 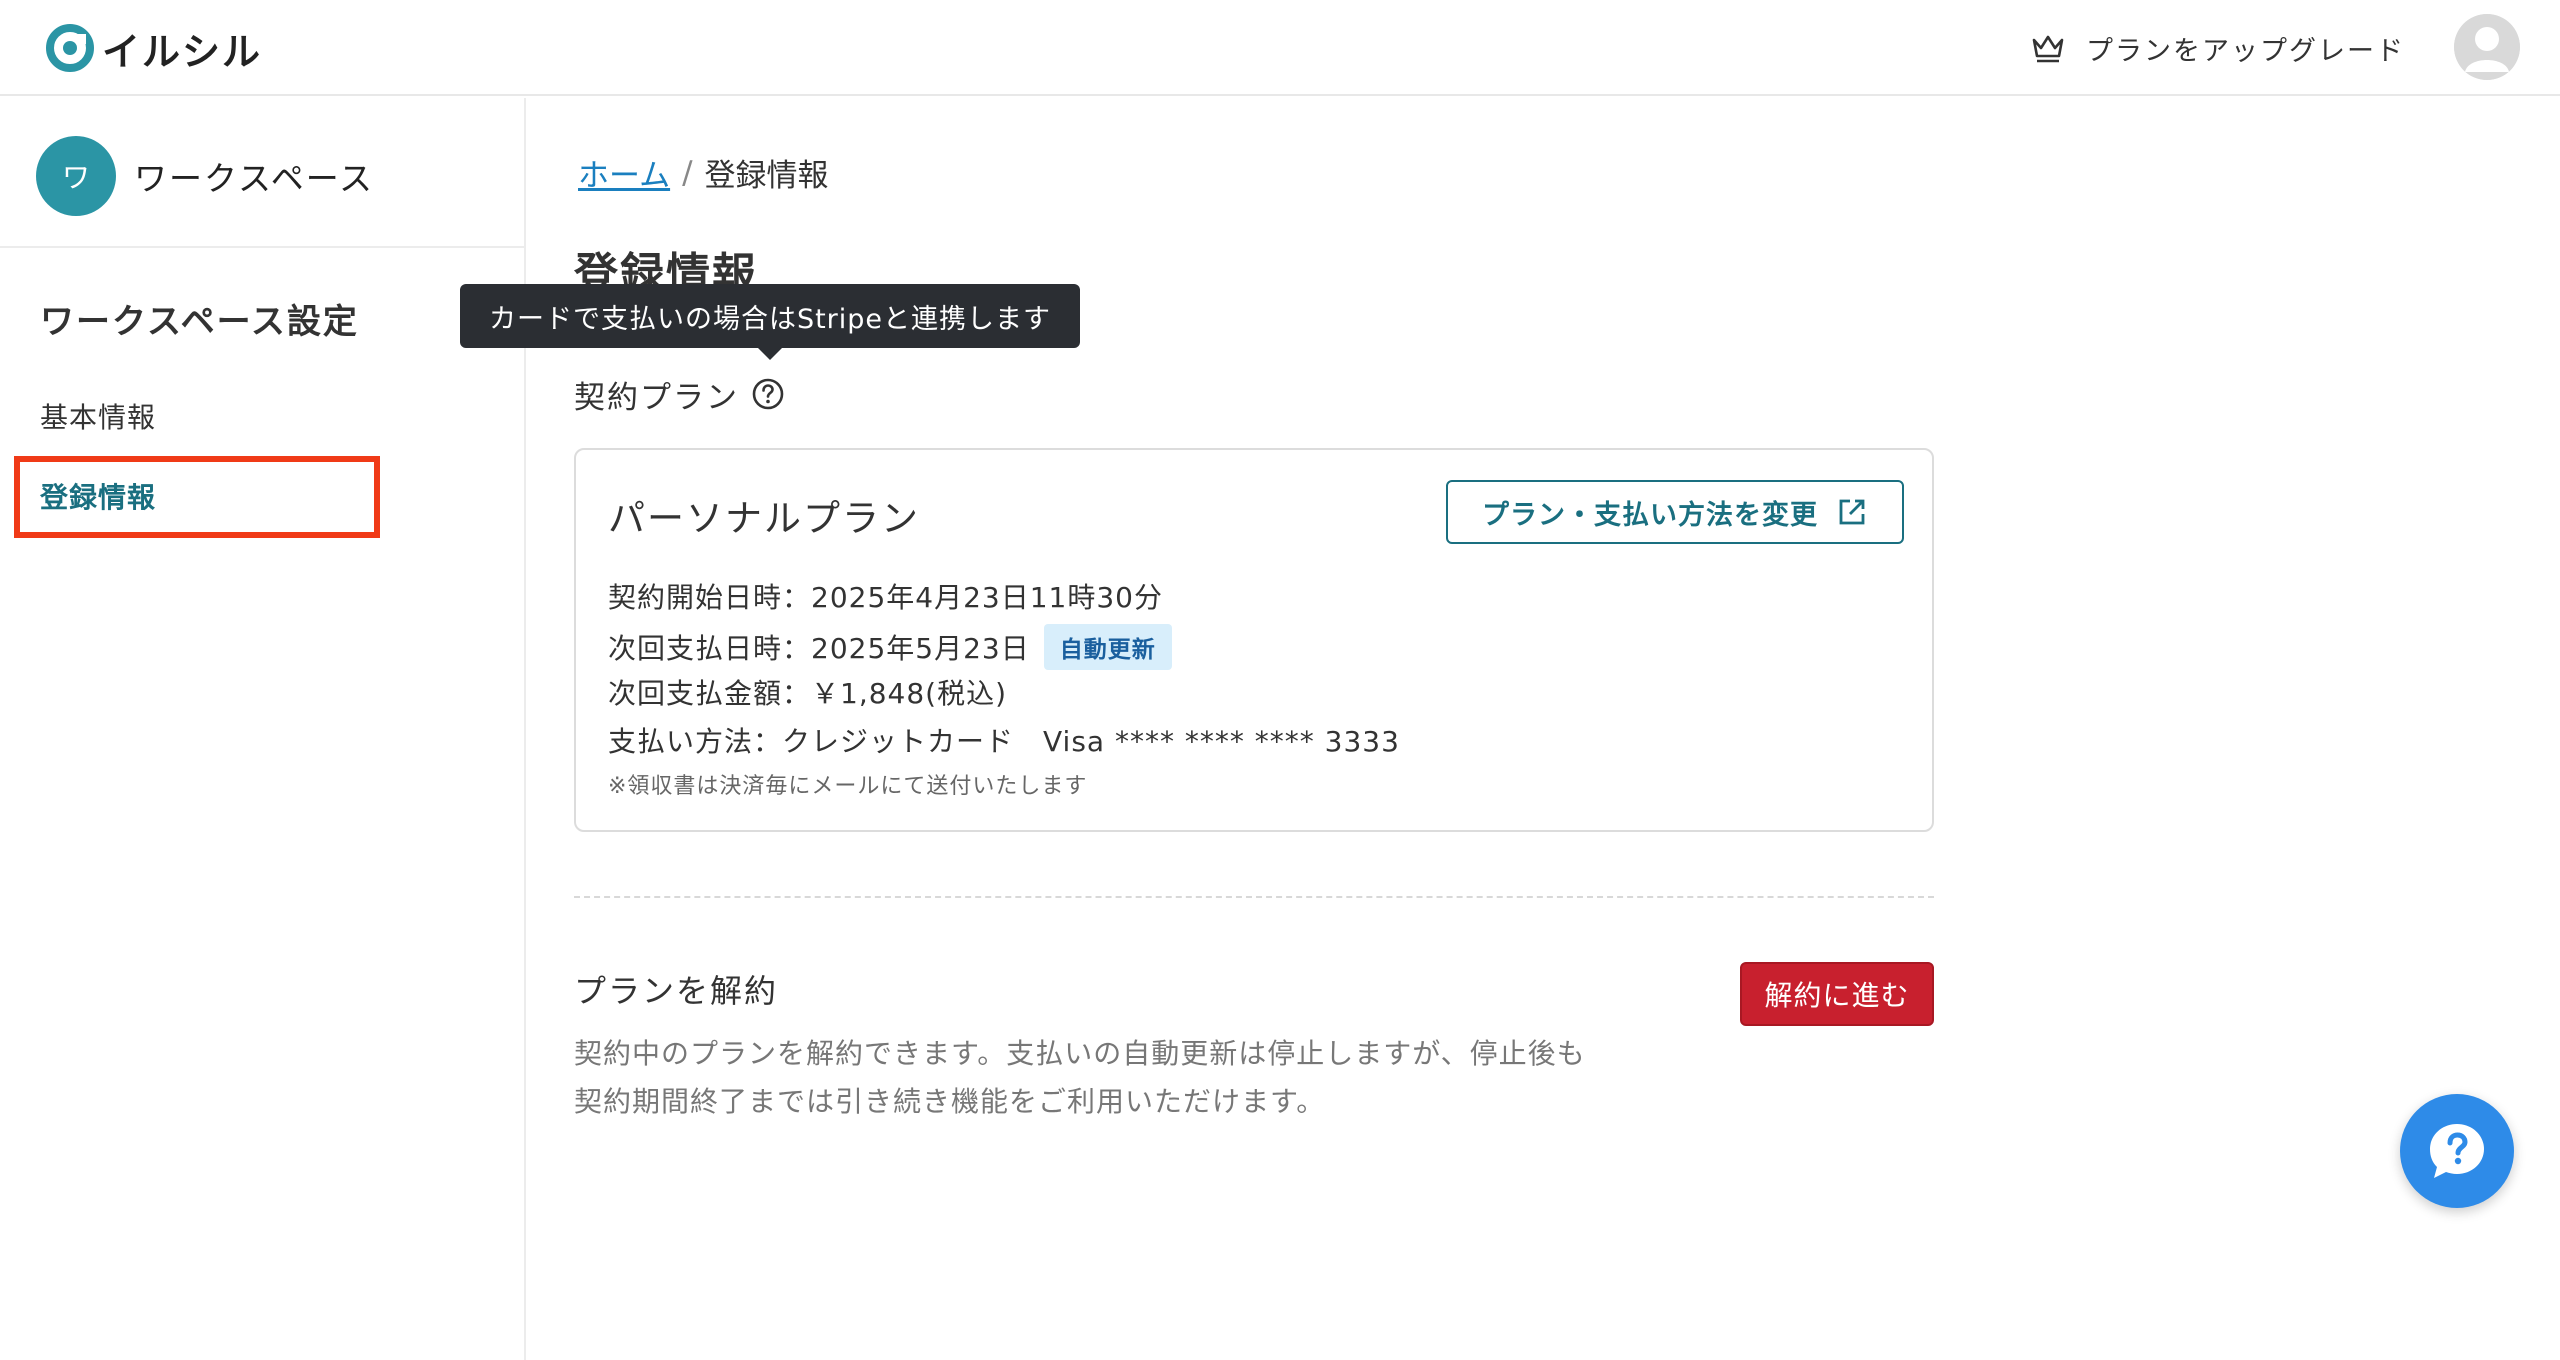 I want to click on external-link-icon, so click(x=1852, y=512).